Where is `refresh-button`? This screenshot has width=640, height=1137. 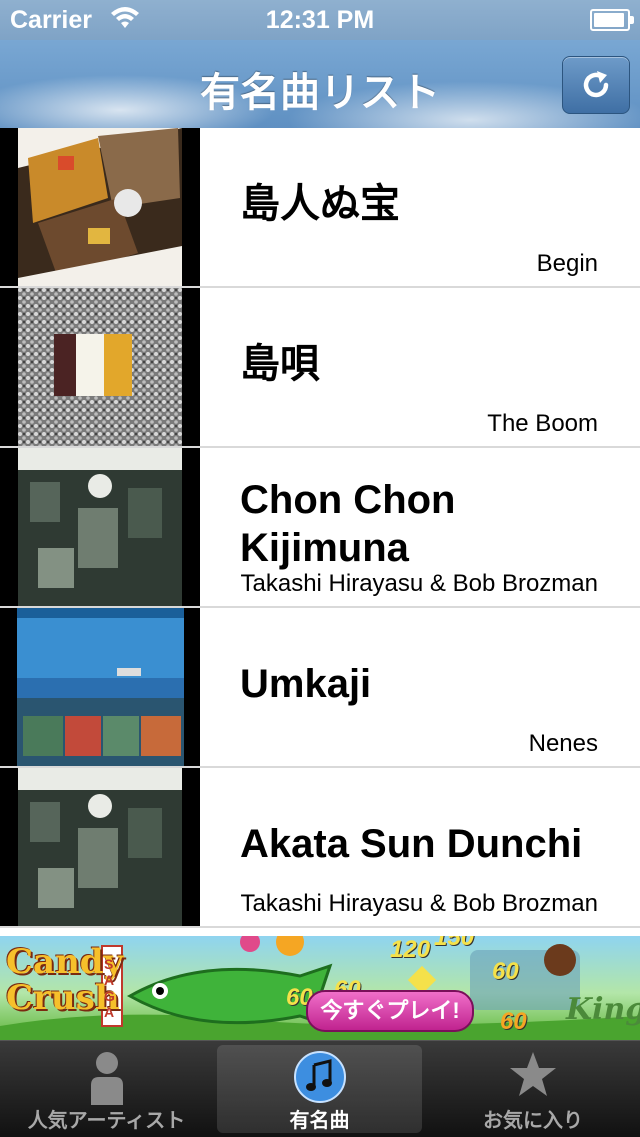 refresh-button is located at coordinates (596, 85).